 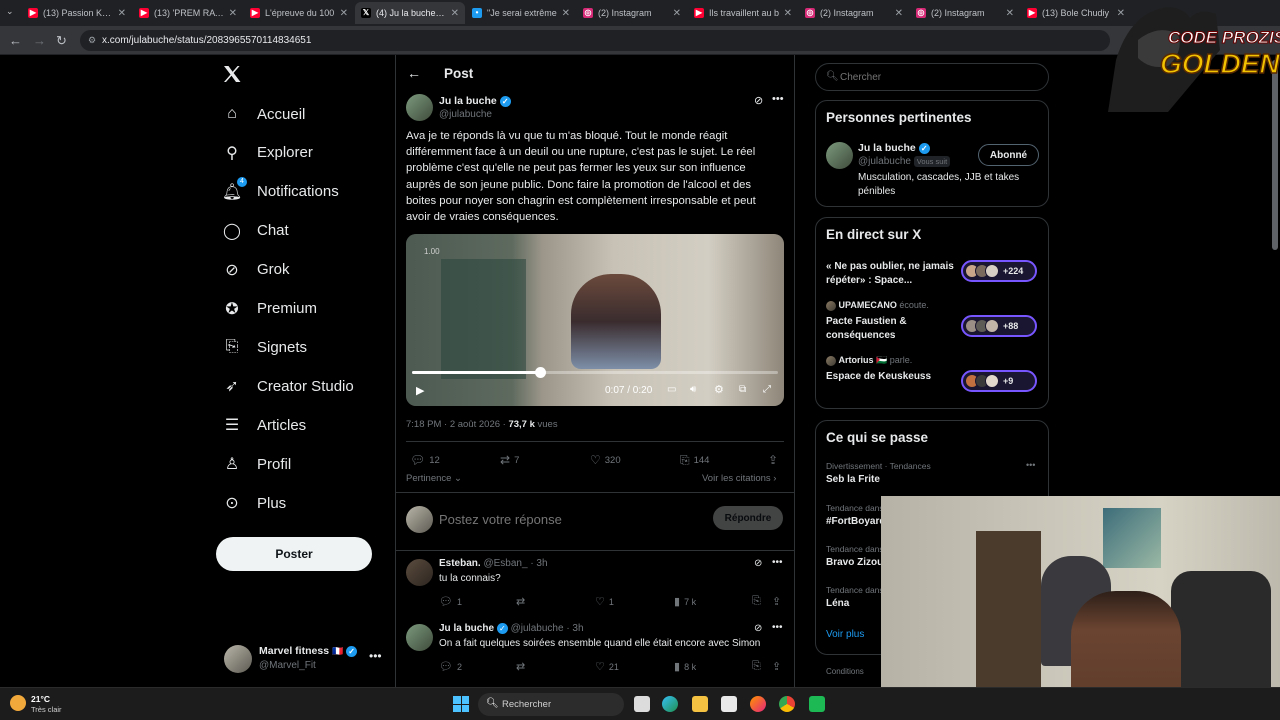 I want to click on captions-icon: ▭, so click(x=671, y=389).